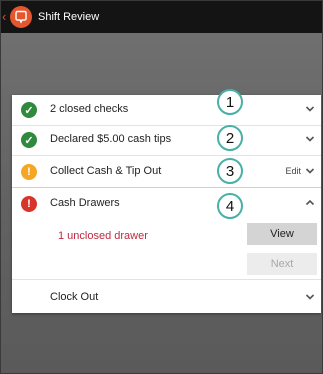 The width and height of the screenshot is (323, 374). Describe the element at coordinates (29, 172) in the screenshot. I see `warning-circle-icon: !` at that location.